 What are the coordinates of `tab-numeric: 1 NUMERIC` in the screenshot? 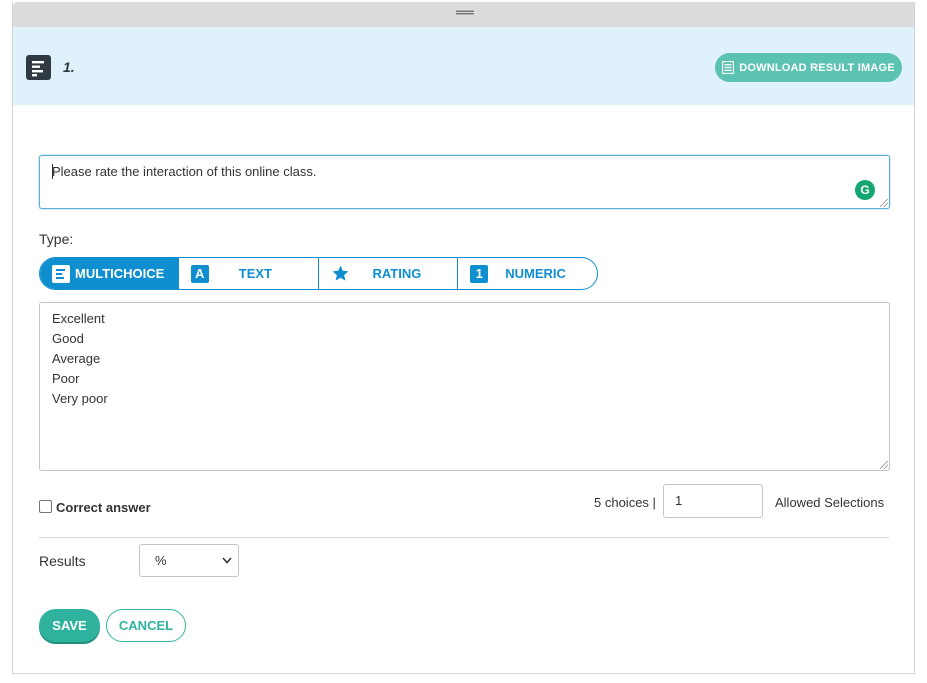 It's located at (527, 273).